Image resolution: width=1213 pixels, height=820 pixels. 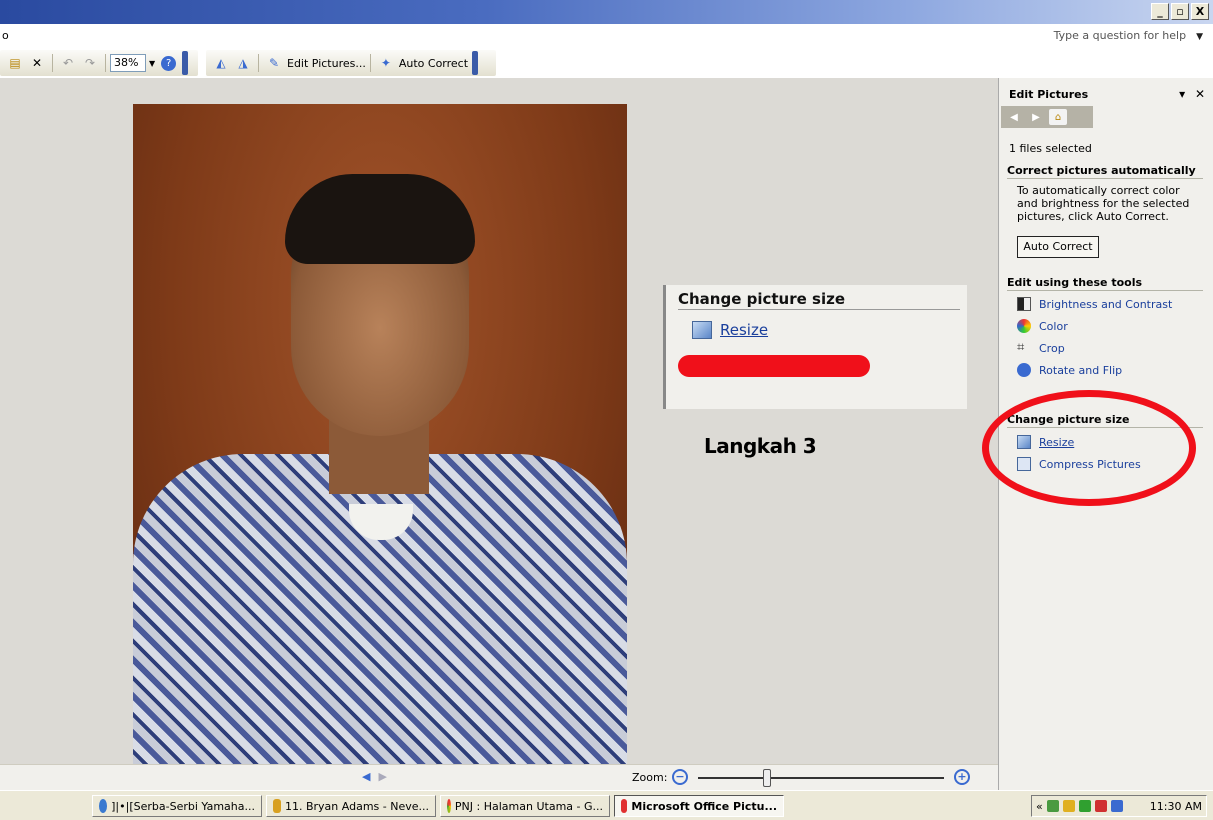 I want to click on clock: 11:30 AM, so click(x=1175, y=806).